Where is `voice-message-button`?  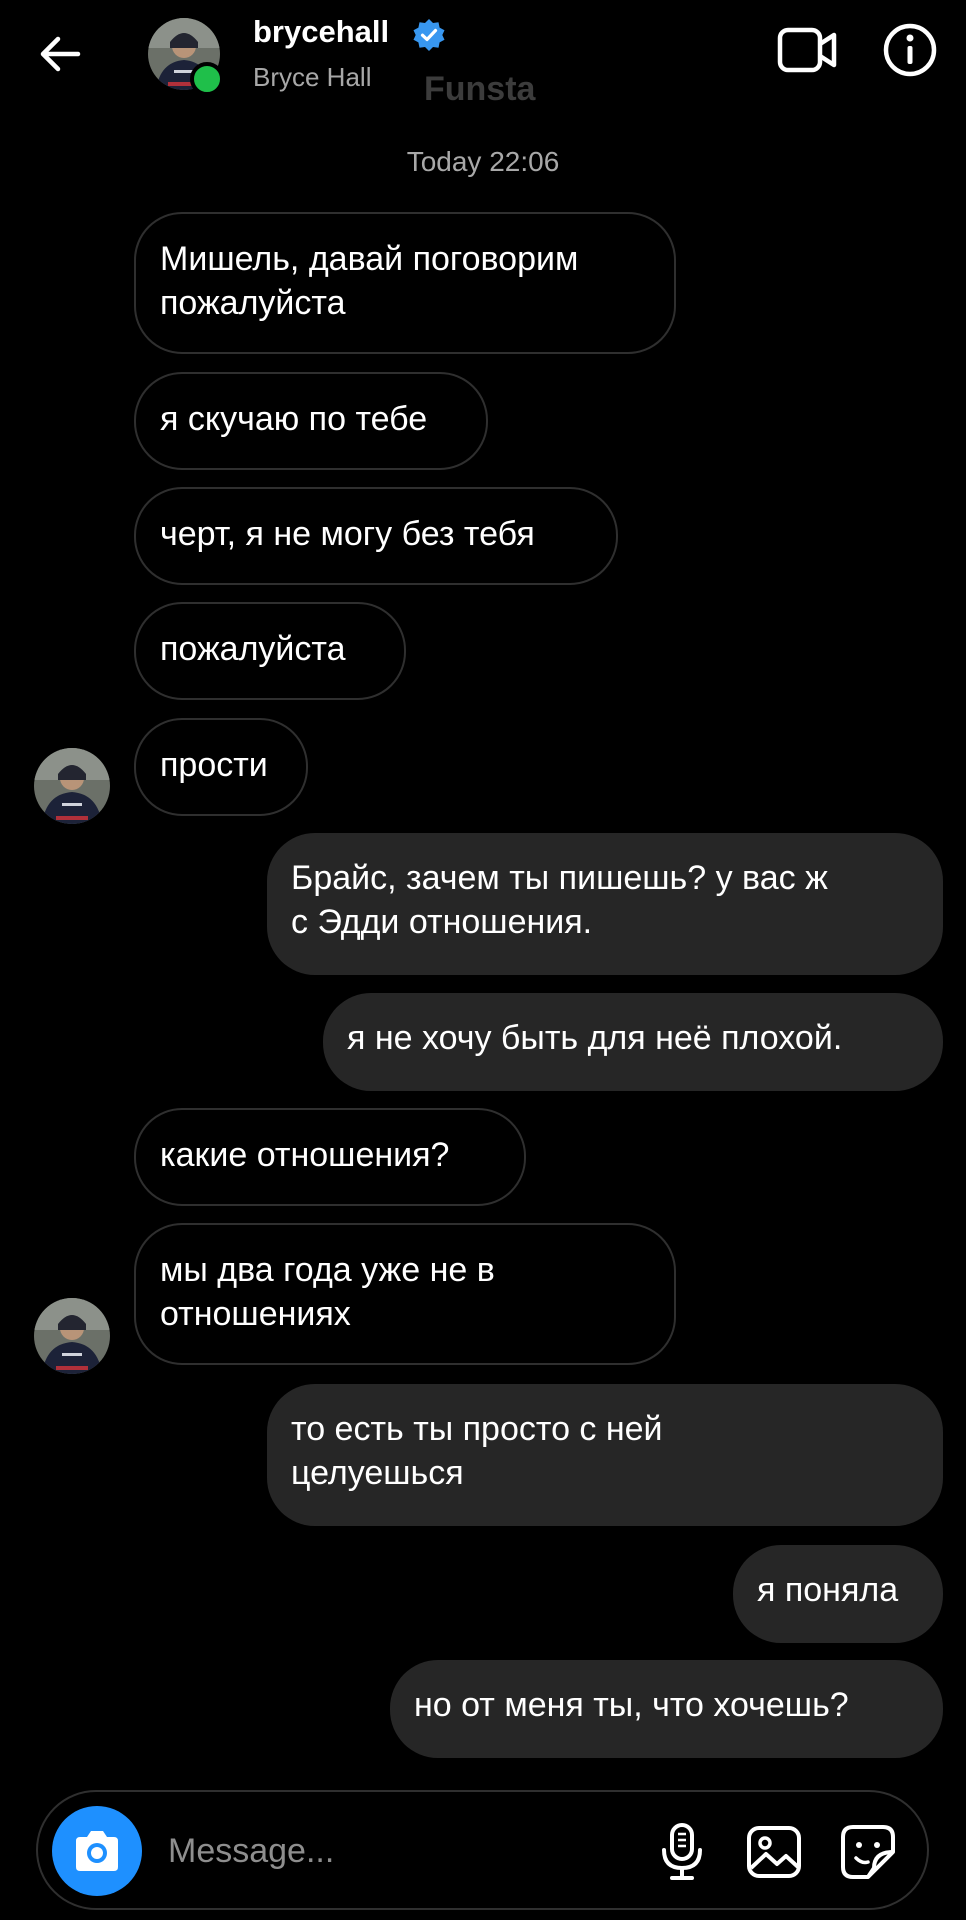 voice-message-button is located at coordinates (682, 1852).